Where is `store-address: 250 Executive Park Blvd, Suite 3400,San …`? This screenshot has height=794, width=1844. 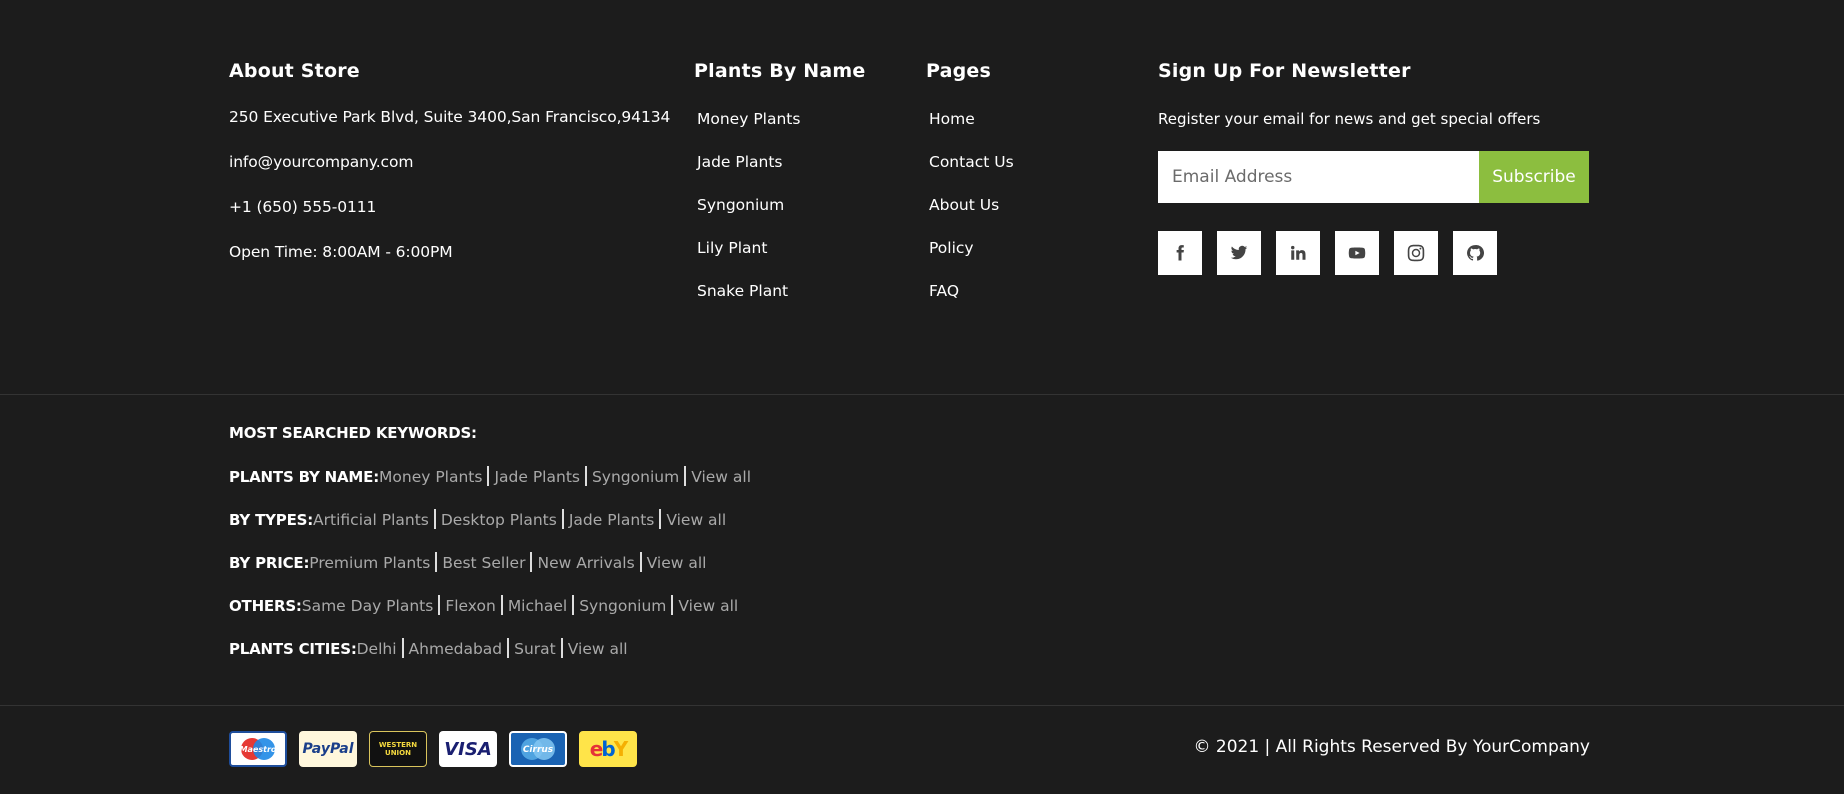 store-address: 250 Executive Park Blvd, Suite 3400,San … is located at coordinates (450, 117).